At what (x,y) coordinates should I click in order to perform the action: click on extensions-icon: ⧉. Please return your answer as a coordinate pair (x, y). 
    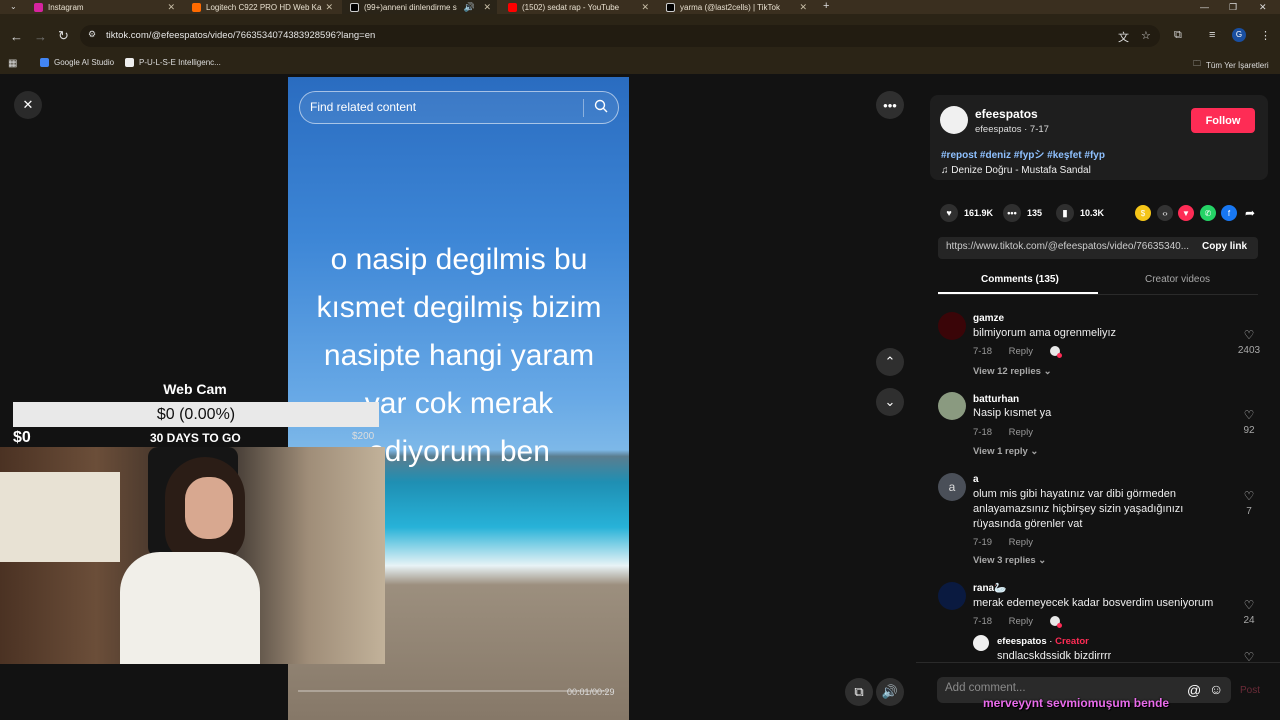
    Looking at the image, I should click on (1178, 35).